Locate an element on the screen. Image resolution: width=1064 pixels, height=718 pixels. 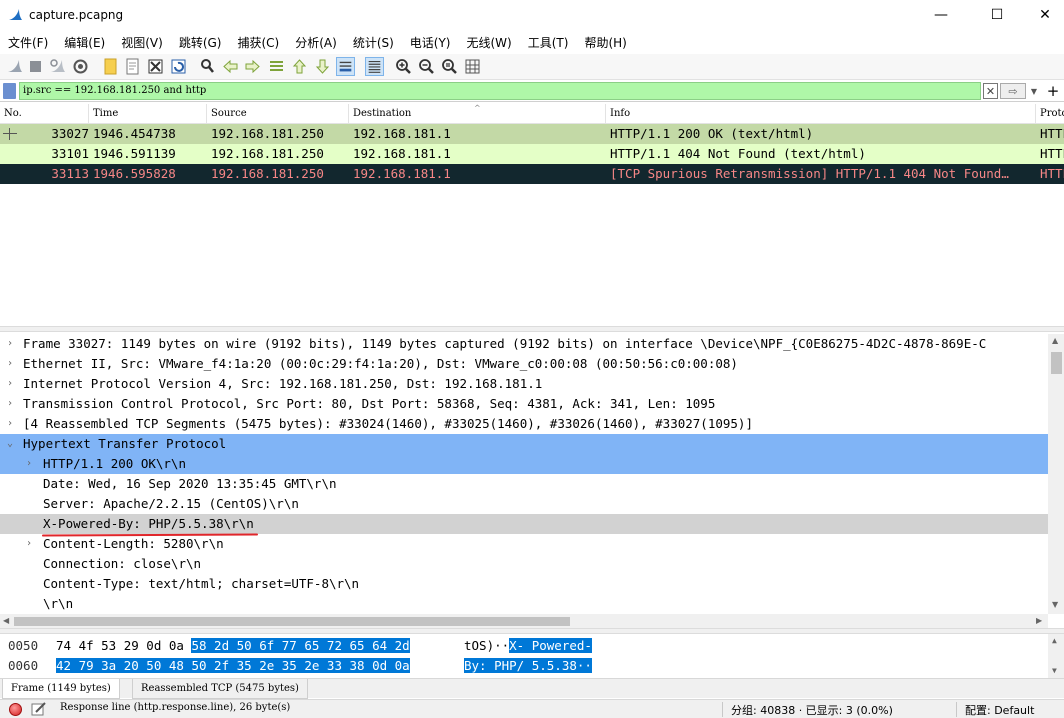
tree-item-http-connection: Connection: close\r\n is located at coordinates (524, 564).